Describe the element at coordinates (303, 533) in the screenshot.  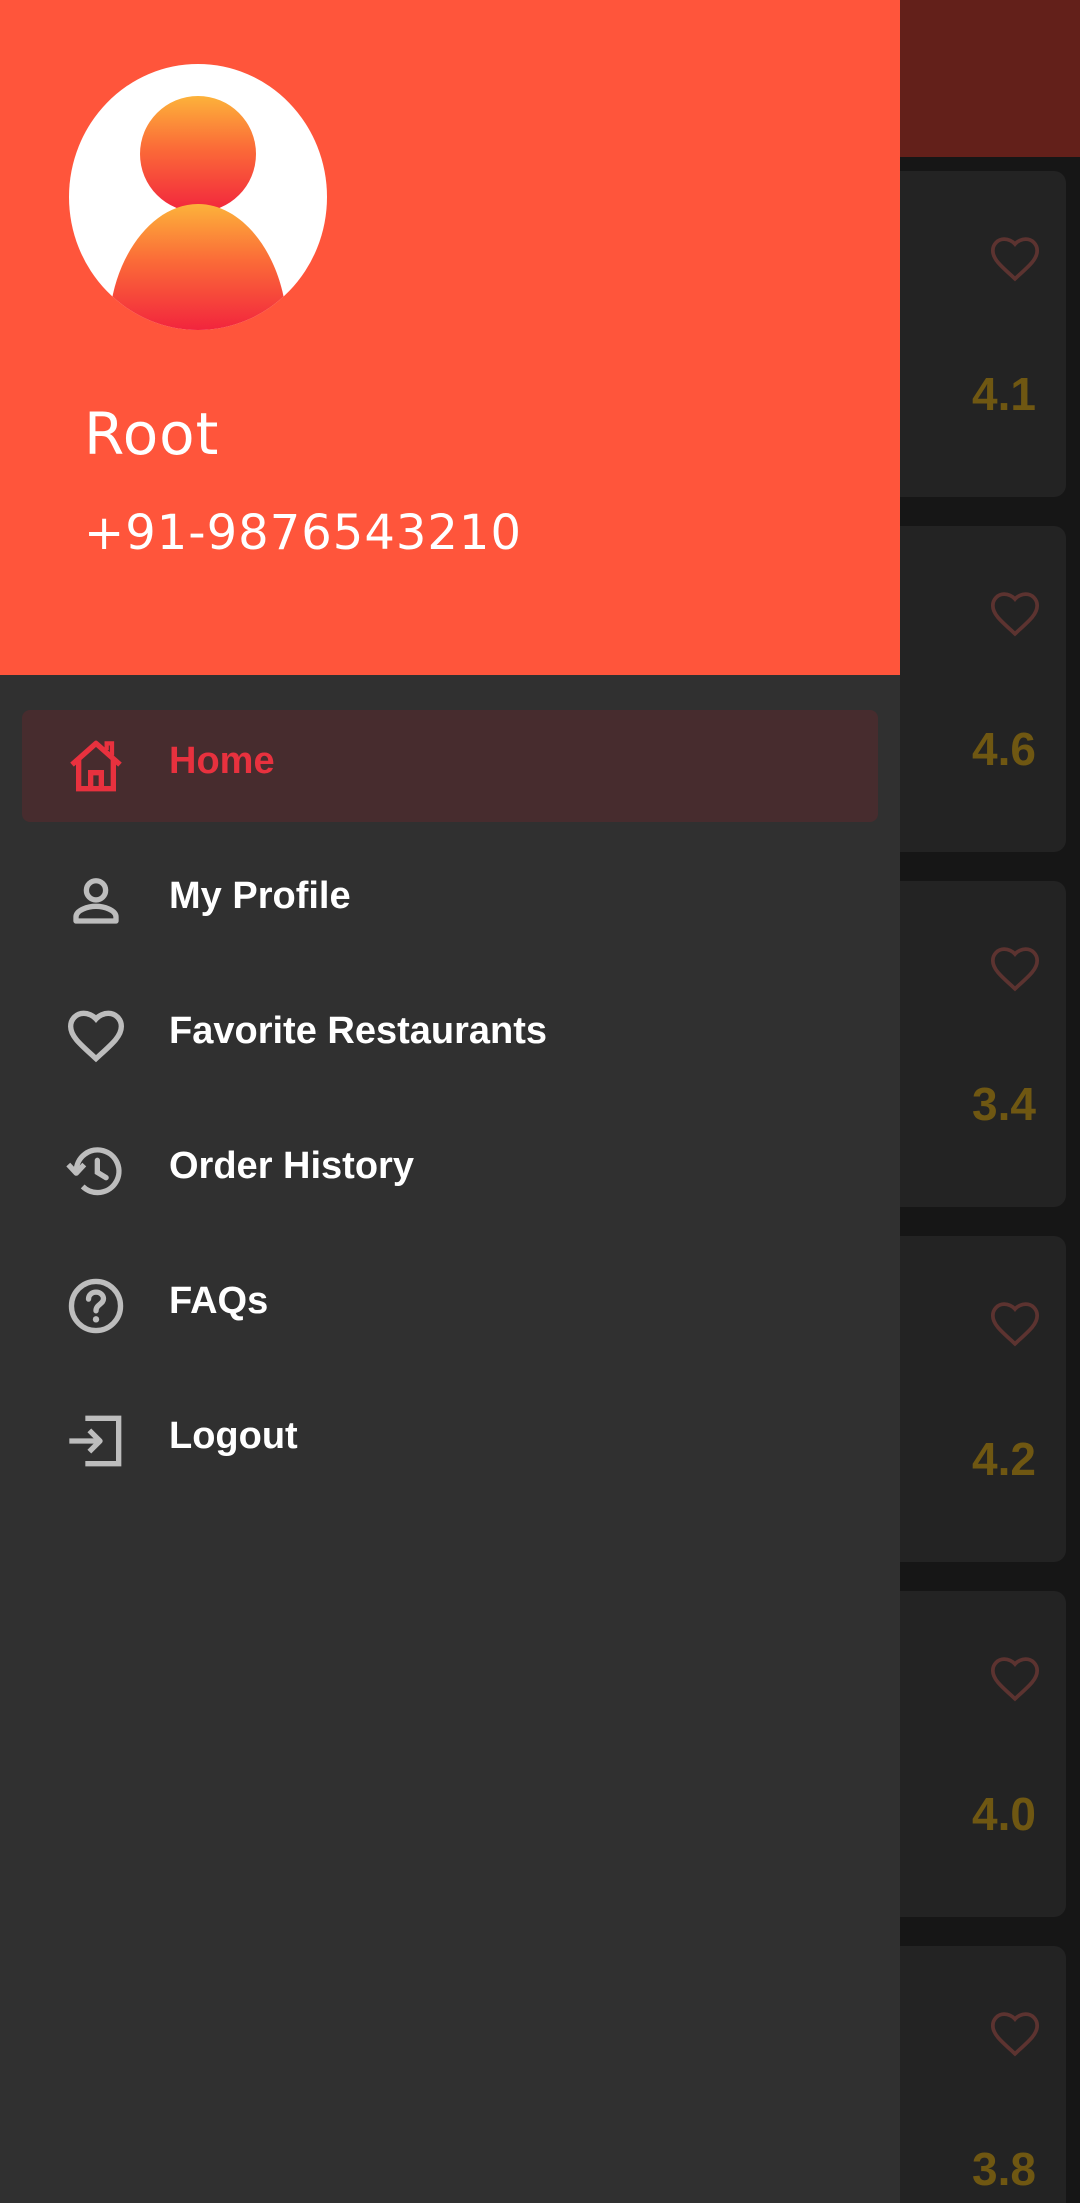
I see `user-phone: +91-9876543210` at that location.